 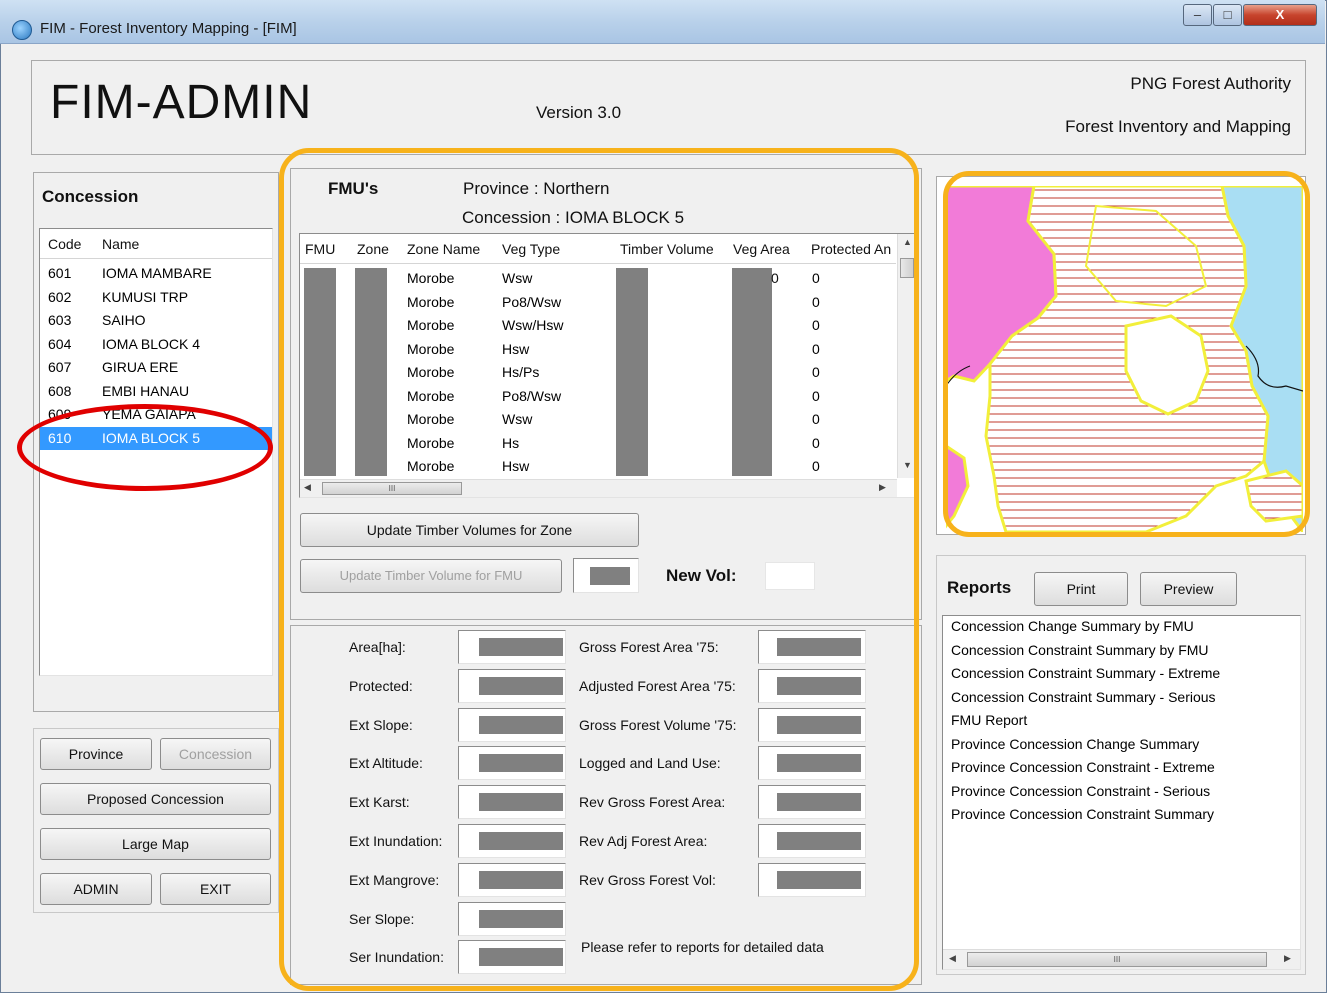 I want to click on concession-row: 609 YEMA GAIAPA, so click(x=156, y=414).